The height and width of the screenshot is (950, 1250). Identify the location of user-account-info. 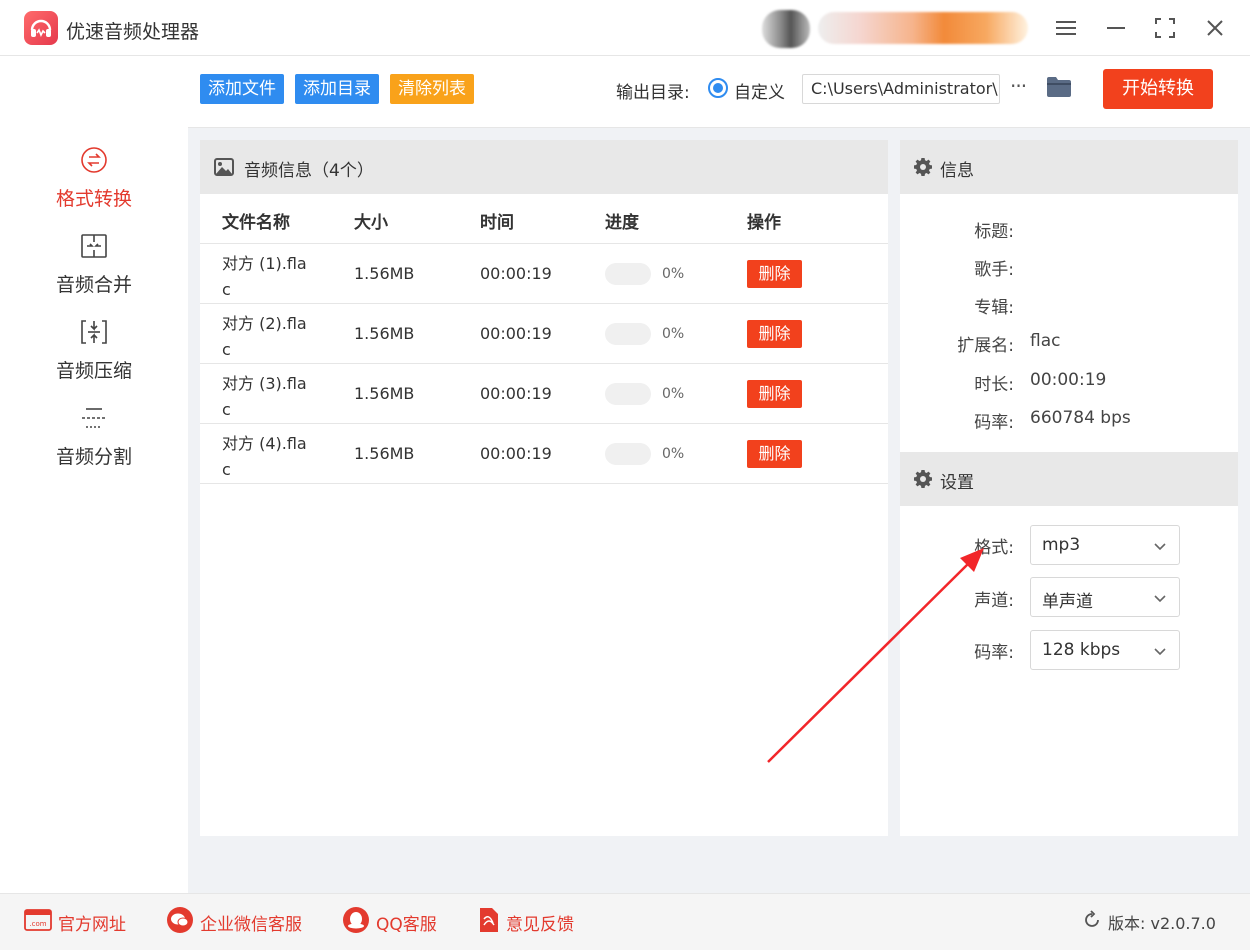
(923, 28).